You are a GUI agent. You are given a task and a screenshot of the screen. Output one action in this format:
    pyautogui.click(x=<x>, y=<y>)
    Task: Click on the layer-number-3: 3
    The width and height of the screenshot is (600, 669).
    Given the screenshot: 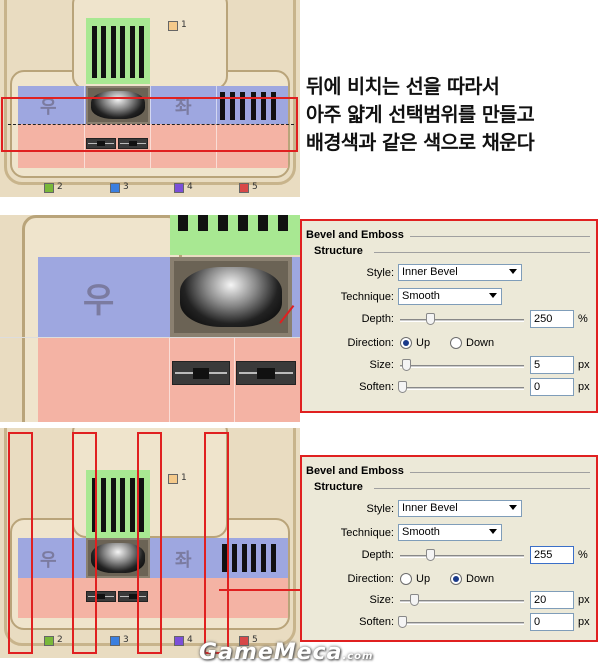 What is the action you would take?
    pyautogui.click(x=126, y=187)
    